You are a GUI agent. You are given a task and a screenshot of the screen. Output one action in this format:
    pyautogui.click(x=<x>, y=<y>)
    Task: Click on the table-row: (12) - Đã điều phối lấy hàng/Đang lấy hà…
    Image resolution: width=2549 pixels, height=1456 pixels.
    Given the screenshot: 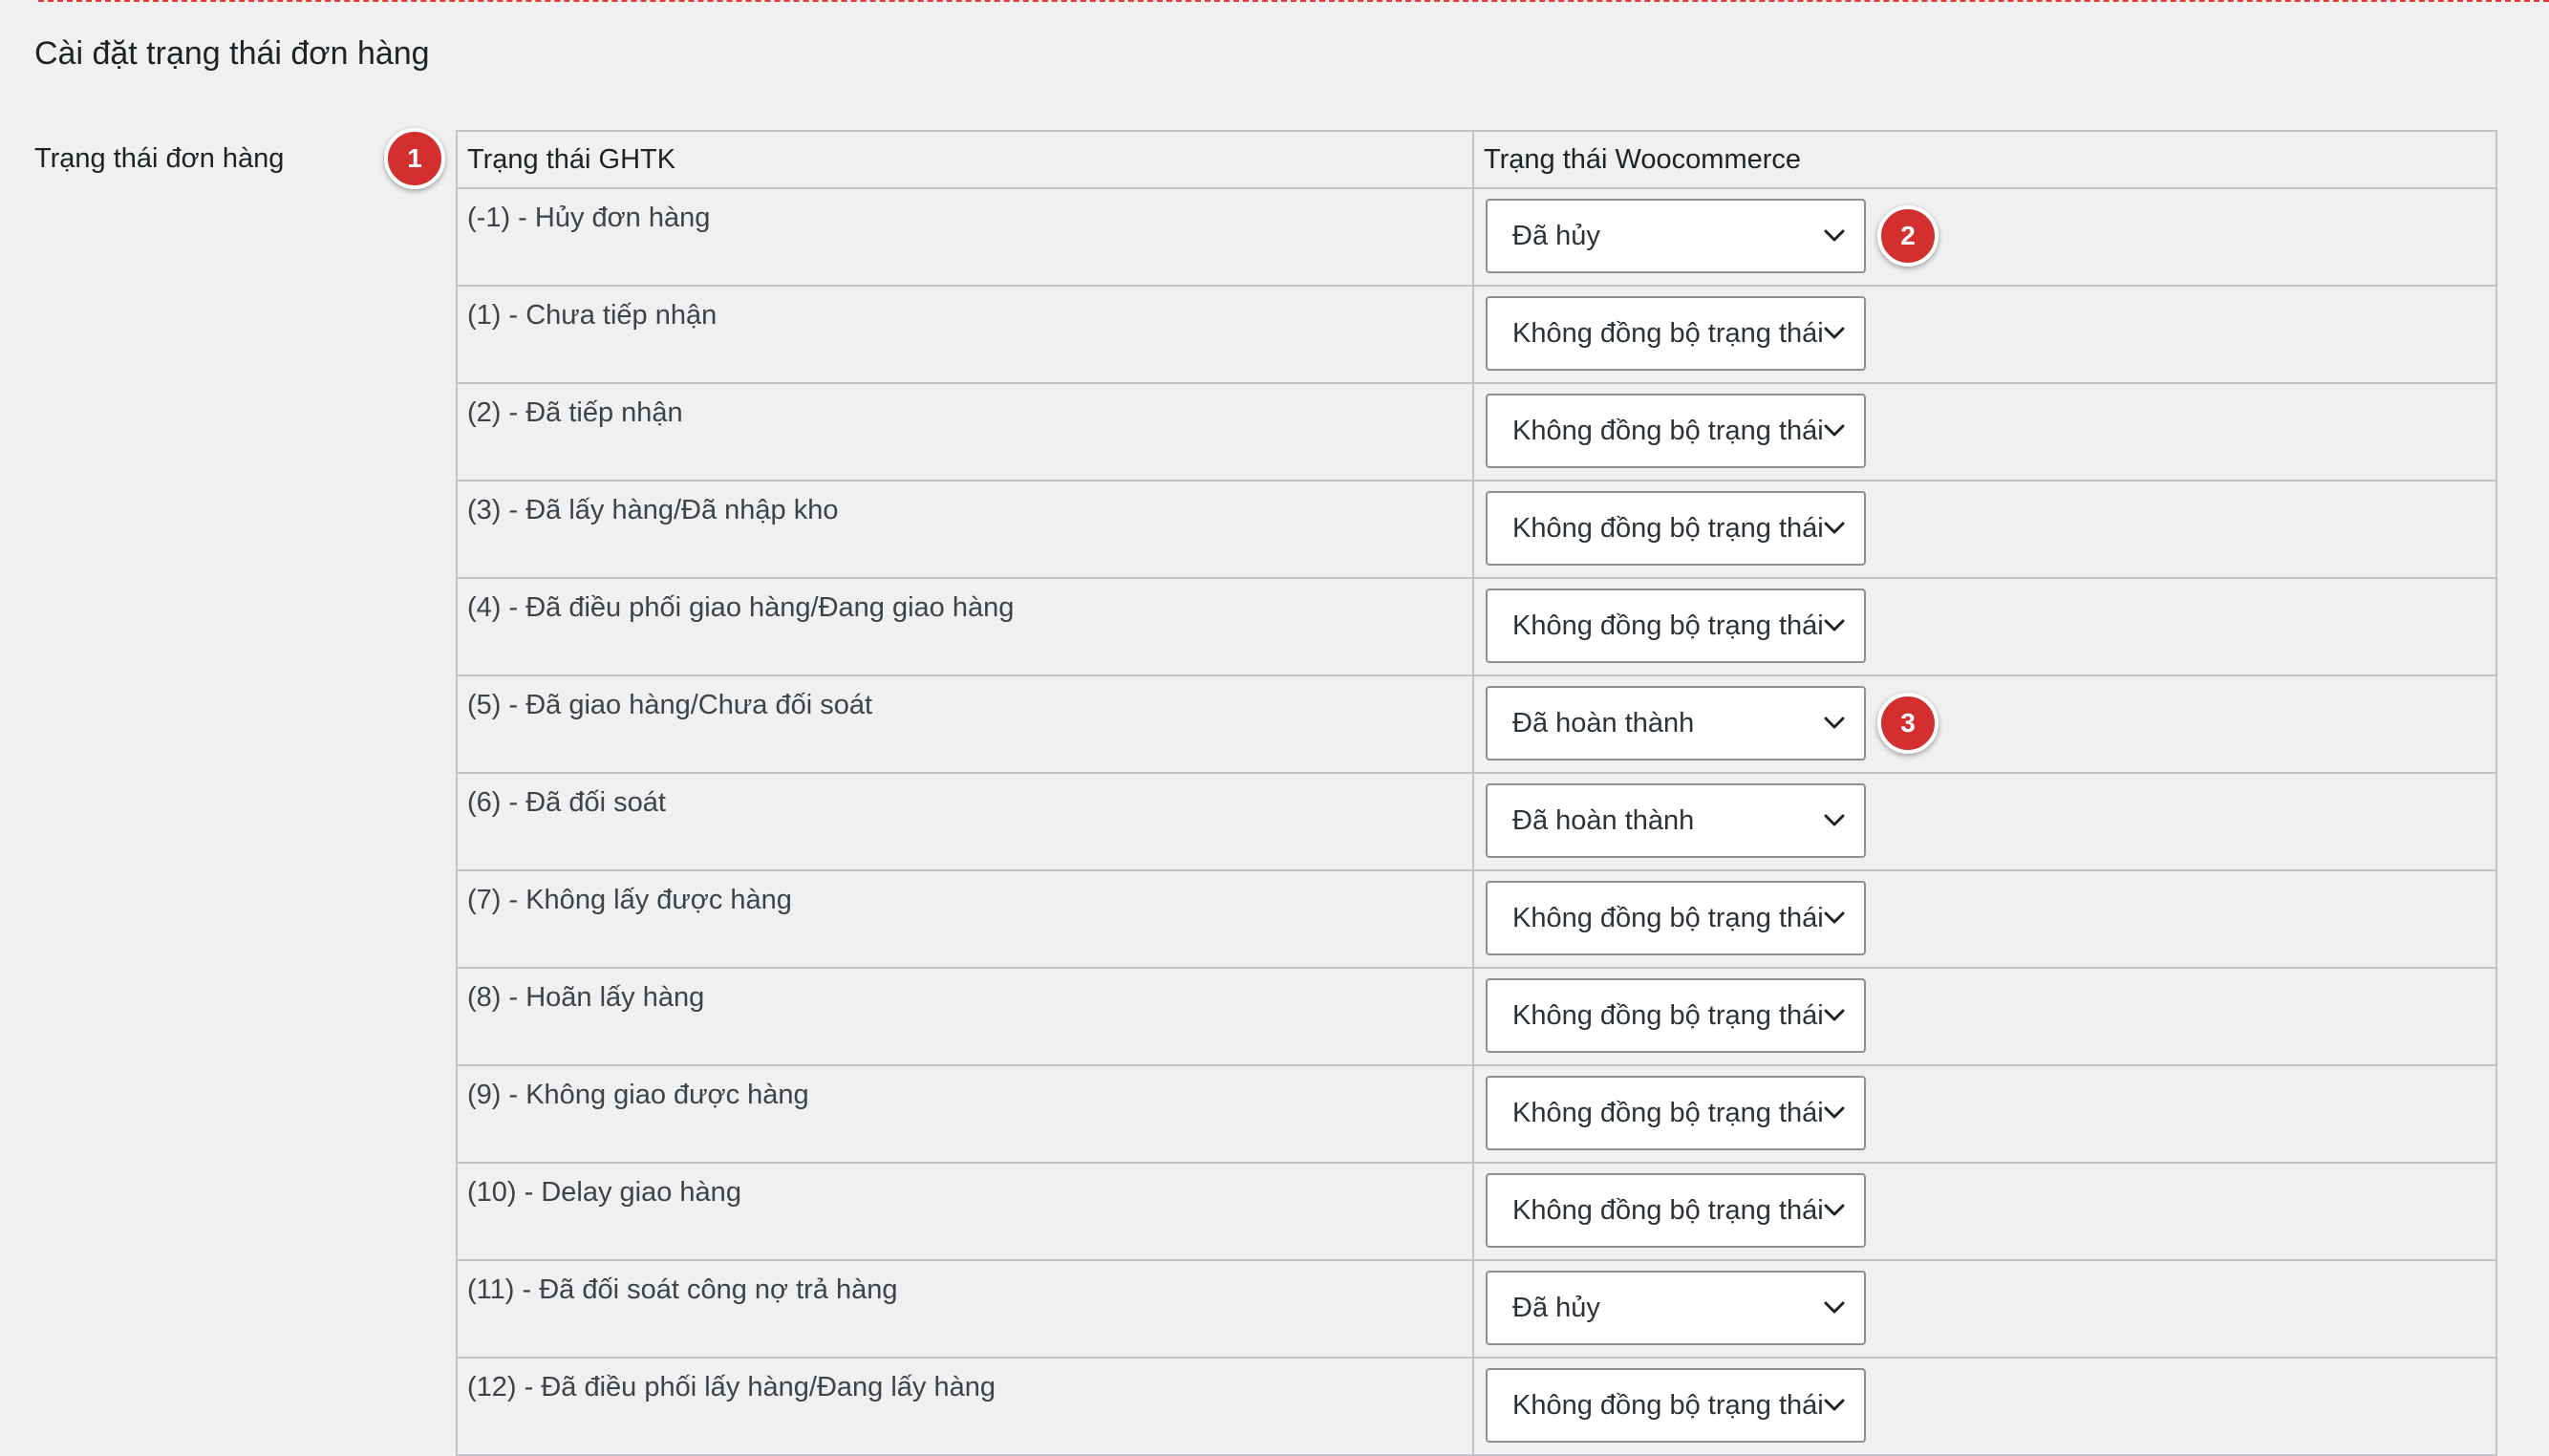 What is the action you would take?
    pyautogui.click(x=1476, y=1406)
    